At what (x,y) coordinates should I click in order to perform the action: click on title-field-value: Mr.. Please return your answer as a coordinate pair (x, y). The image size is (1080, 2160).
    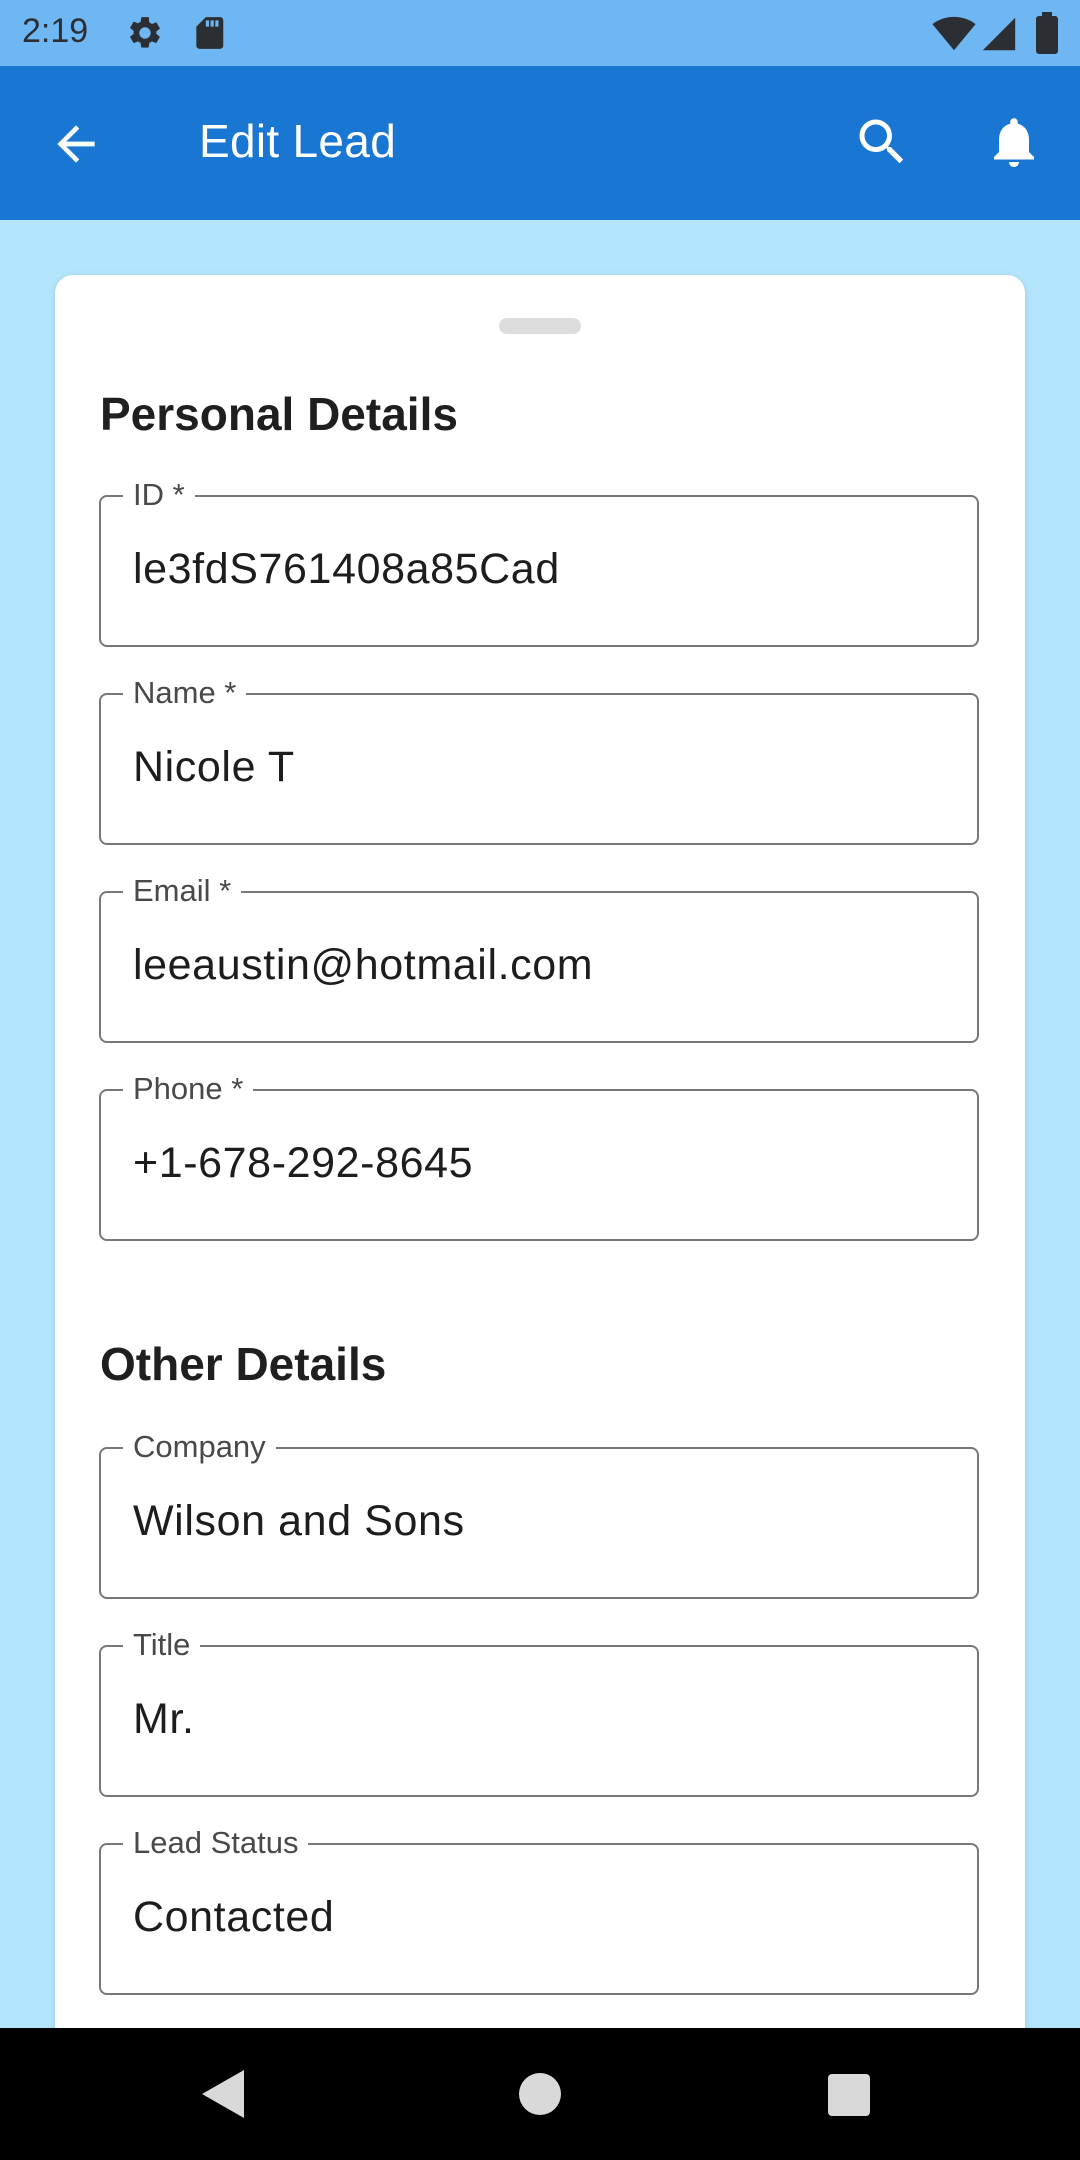
    Looking at the image, I should click on (164, 1719).